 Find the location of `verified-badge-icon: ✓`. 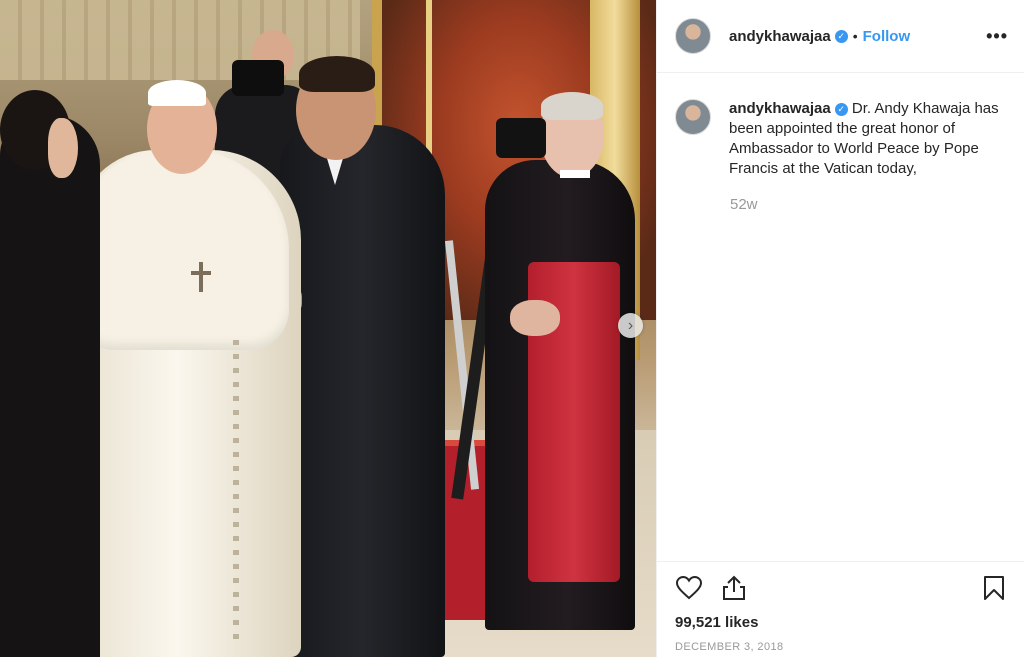

verified-badge-icon: ✓ is located at coordinates (841, 36).